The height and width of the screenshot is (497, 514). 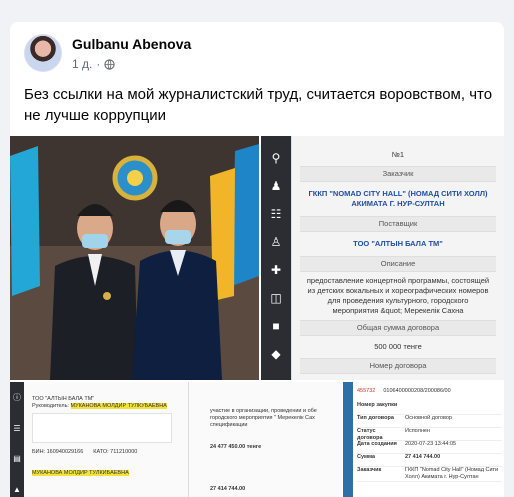 I want to click on registry-kato: КАТО: 711210000, so click(x=115, y=452).